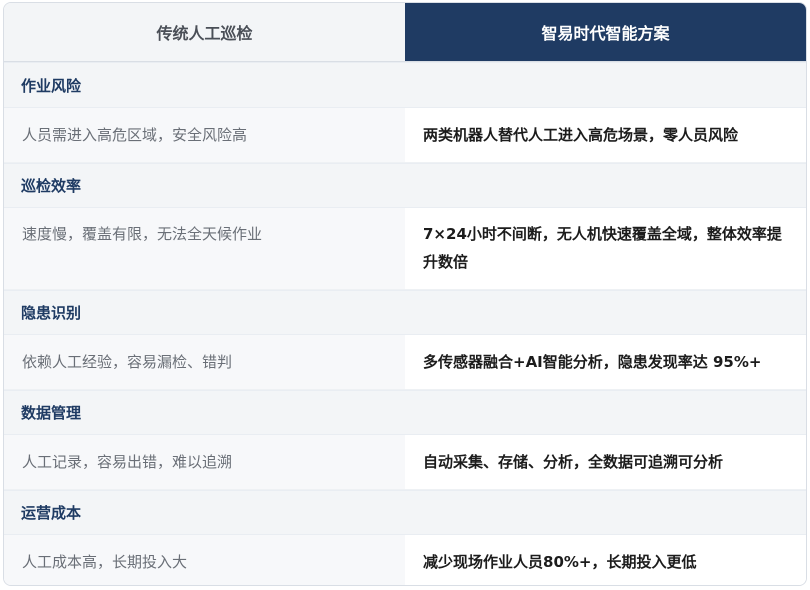  I want to click on section-title: 隐患识别, so click(405, 312).